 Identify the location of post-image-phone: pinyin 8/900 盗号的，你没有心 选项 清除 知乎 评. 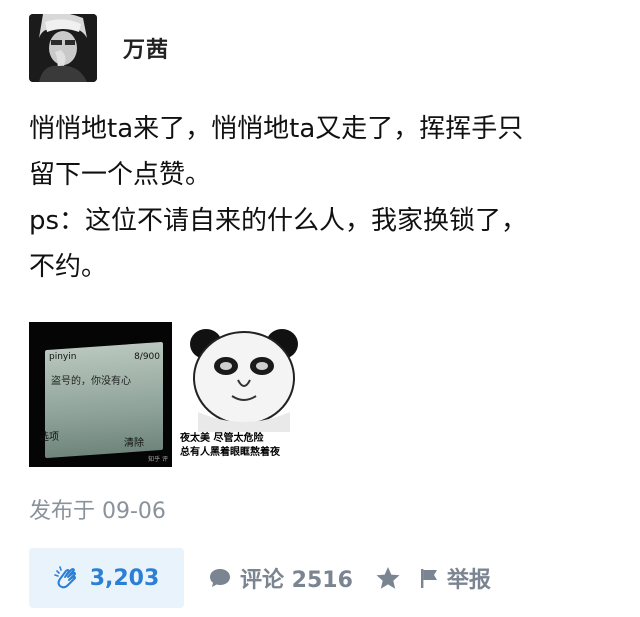
(100, 394).